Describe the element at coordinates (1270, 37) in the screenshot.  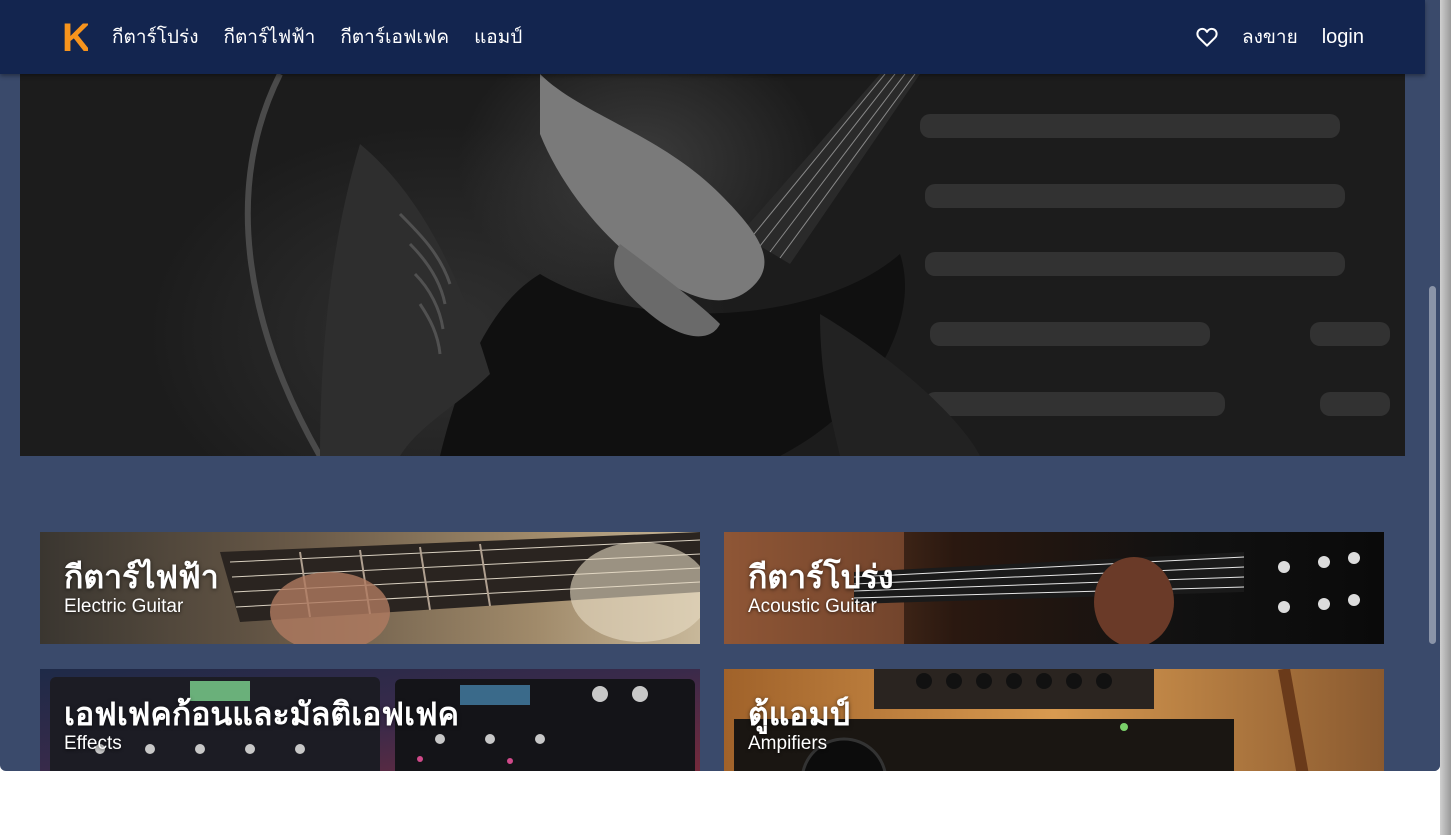
I see `sell-link: ลงขาย` at that location.